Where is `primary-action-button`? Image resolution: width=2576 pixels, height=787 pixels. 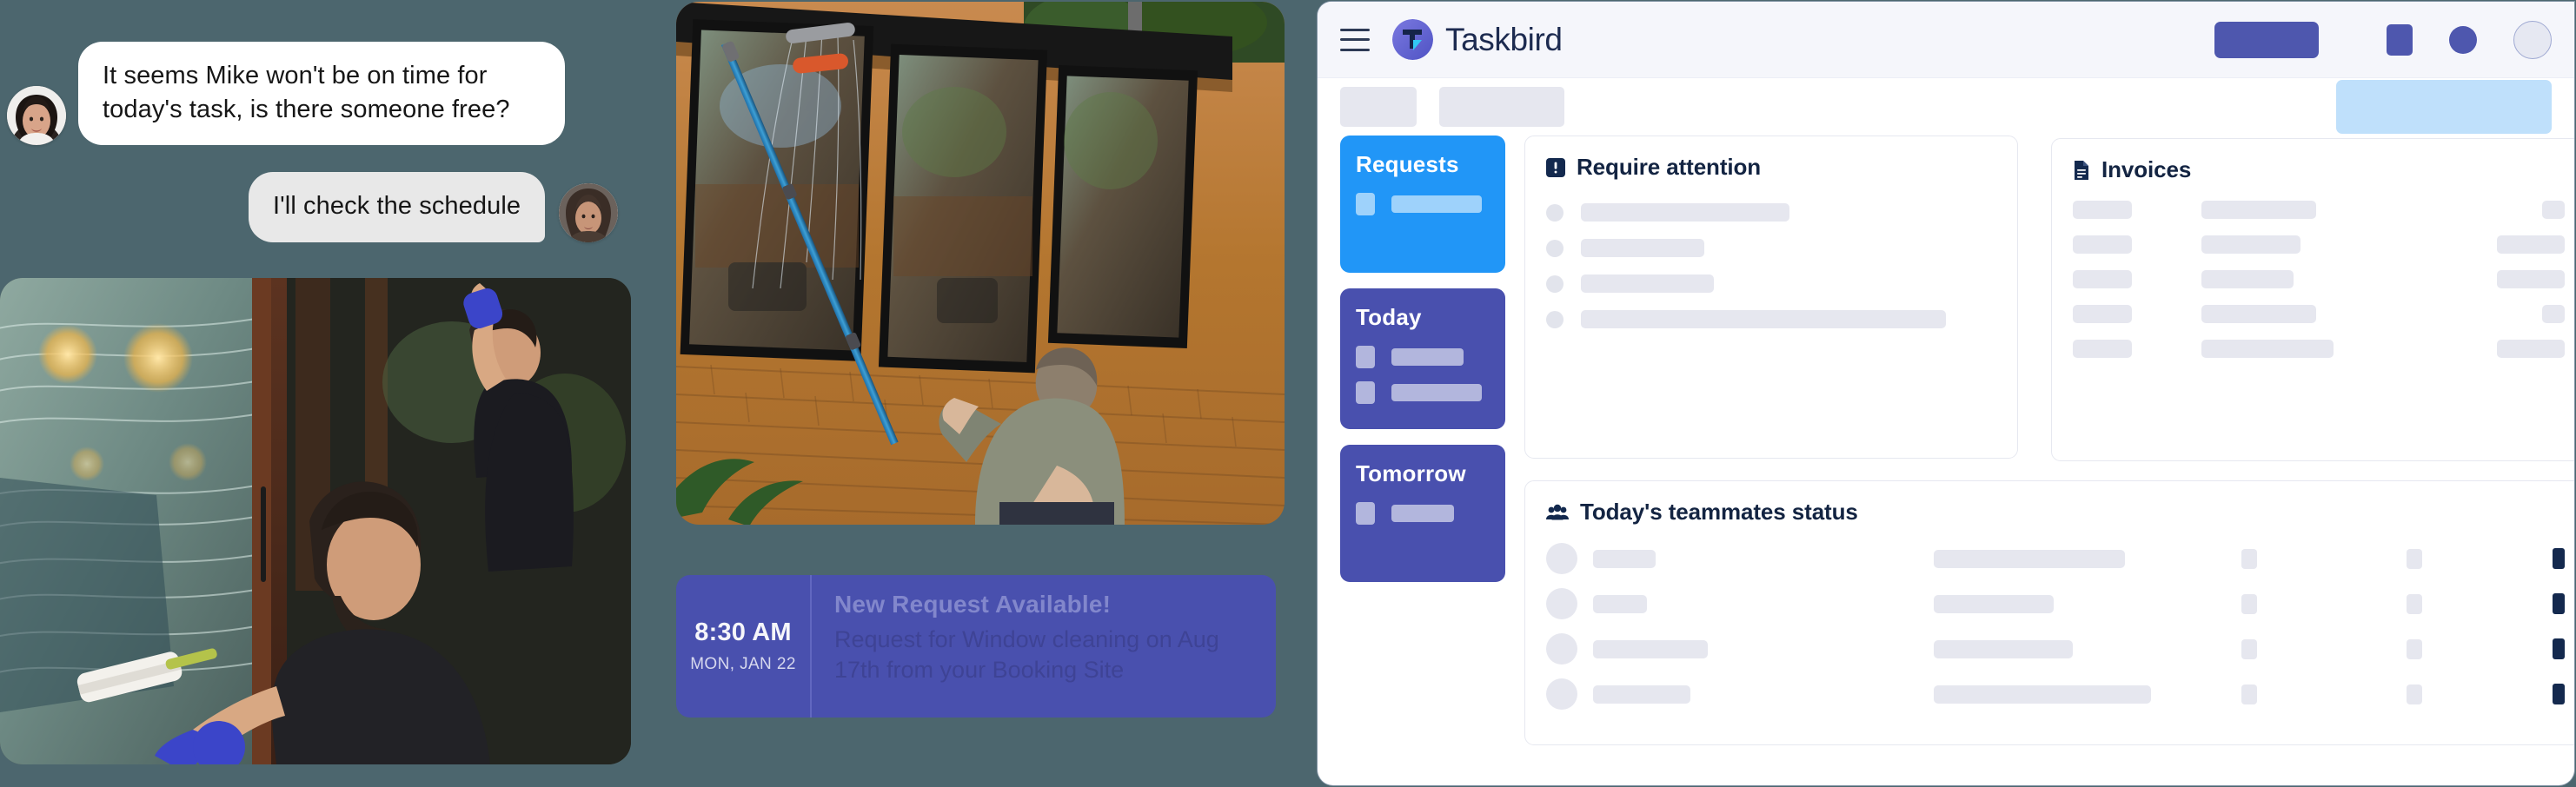 primary-action-button is located at coordinates (2266, 39).